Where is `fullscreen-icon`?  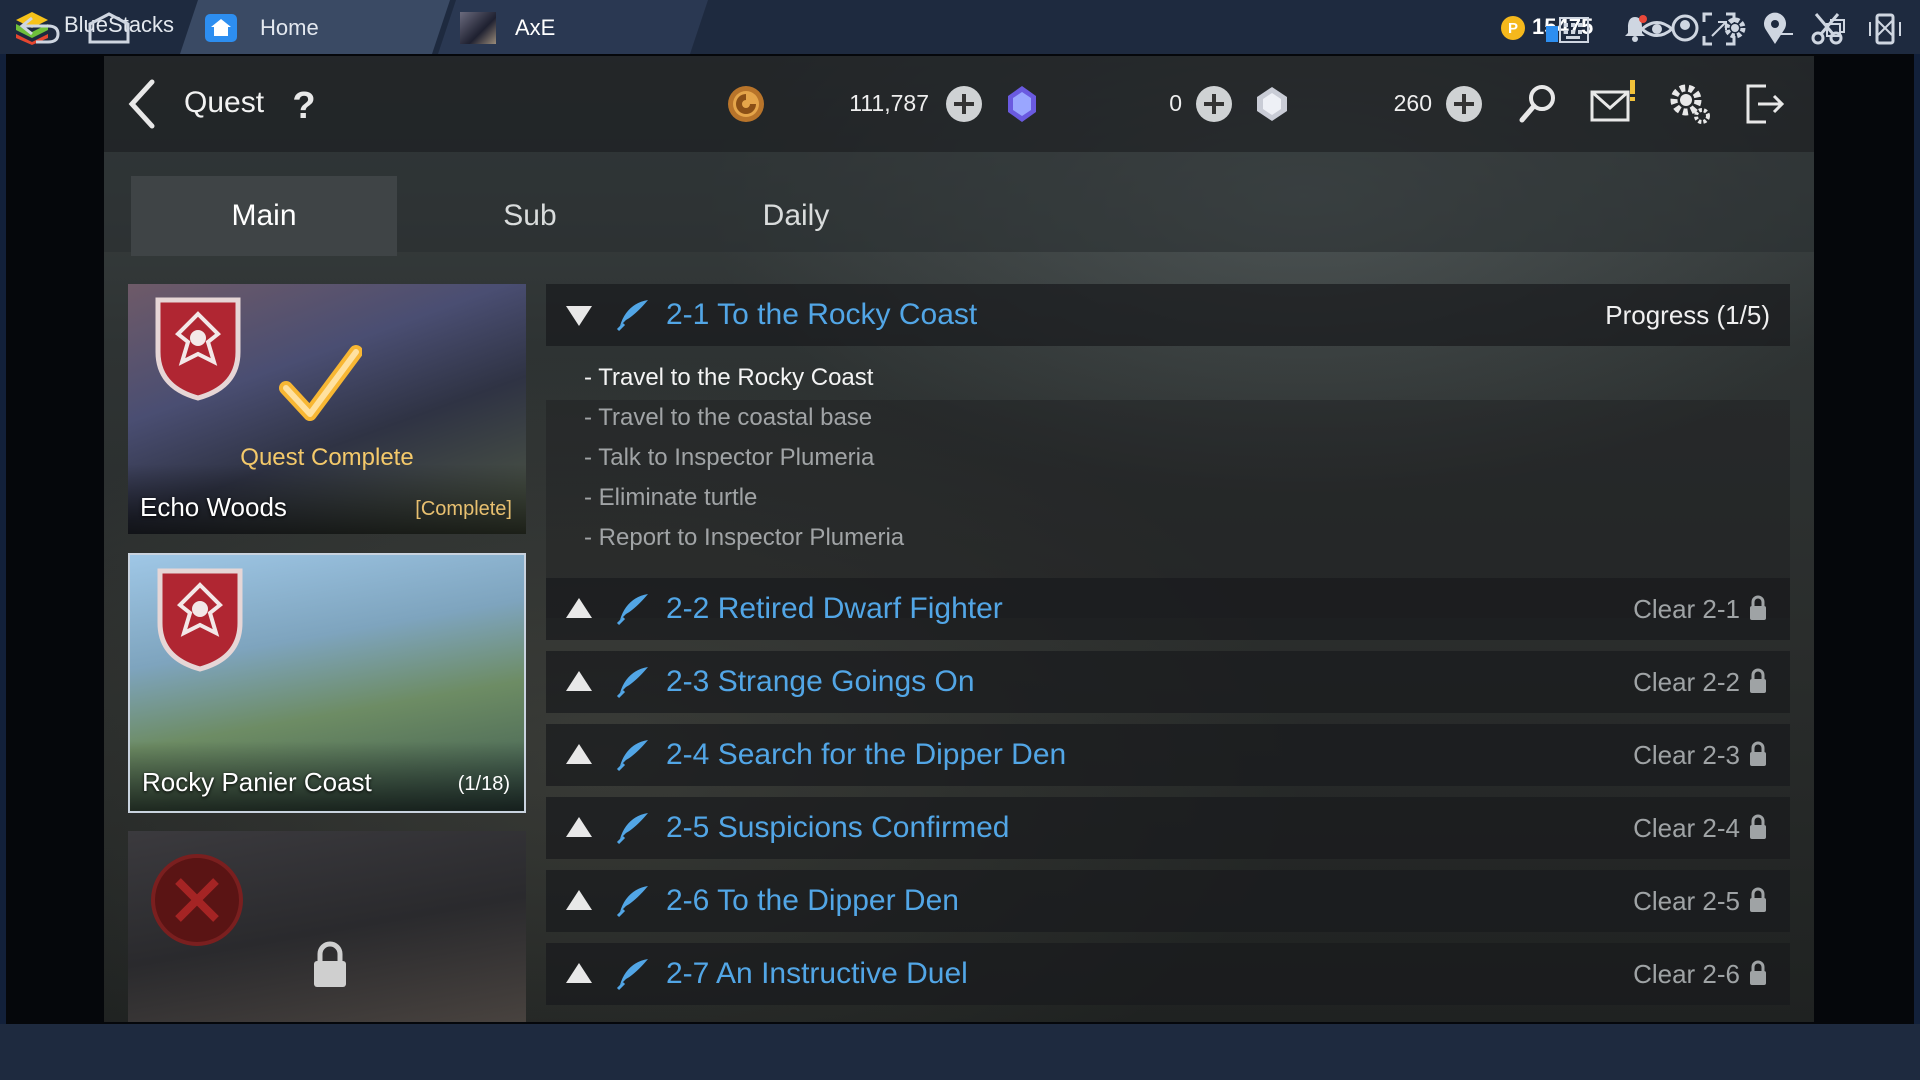
fullscreen-icon is located at coordinates (1719, 29).